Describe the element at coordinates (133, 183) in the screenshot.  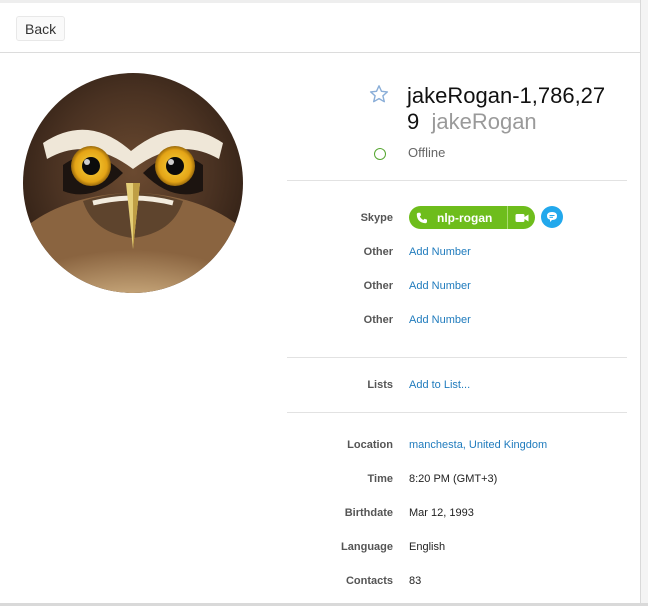
I see `avatar` at that location.